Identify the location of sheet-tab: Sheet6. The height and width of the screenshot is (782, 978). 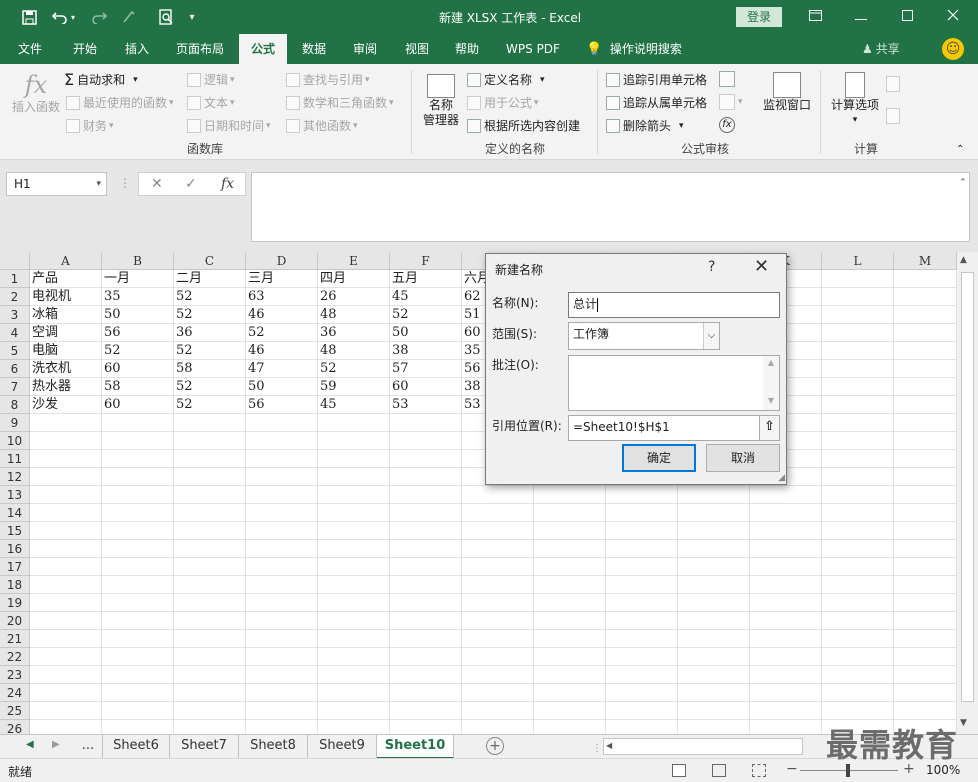
(136, 747).